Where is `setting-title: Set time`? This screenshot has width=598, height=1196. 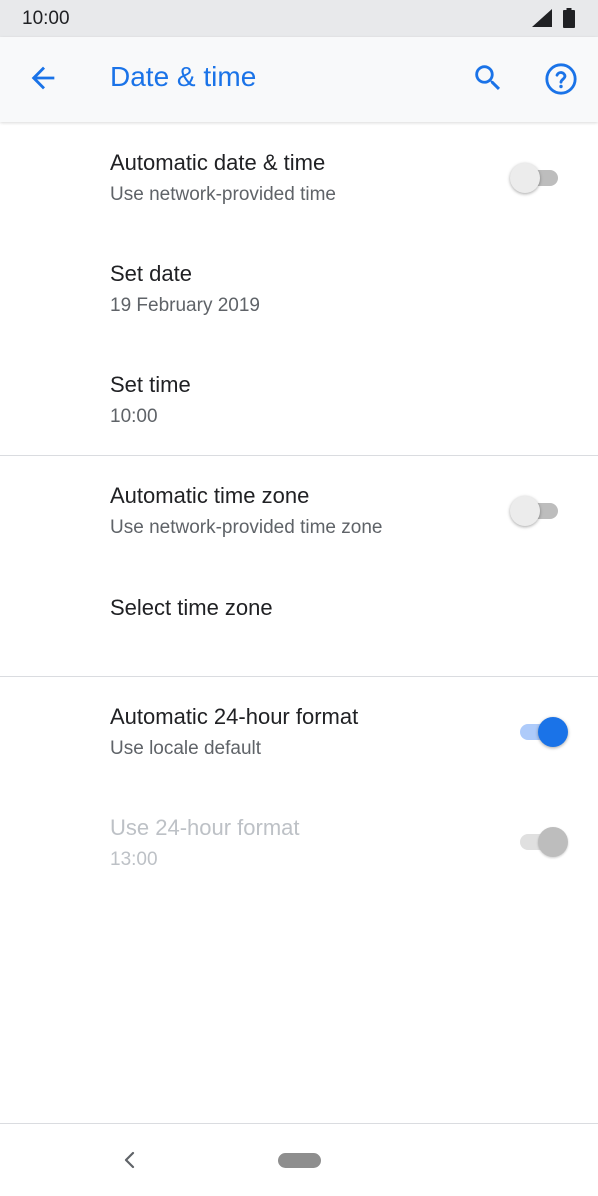
setting-title: Set time is located at coordinates (150, 384).